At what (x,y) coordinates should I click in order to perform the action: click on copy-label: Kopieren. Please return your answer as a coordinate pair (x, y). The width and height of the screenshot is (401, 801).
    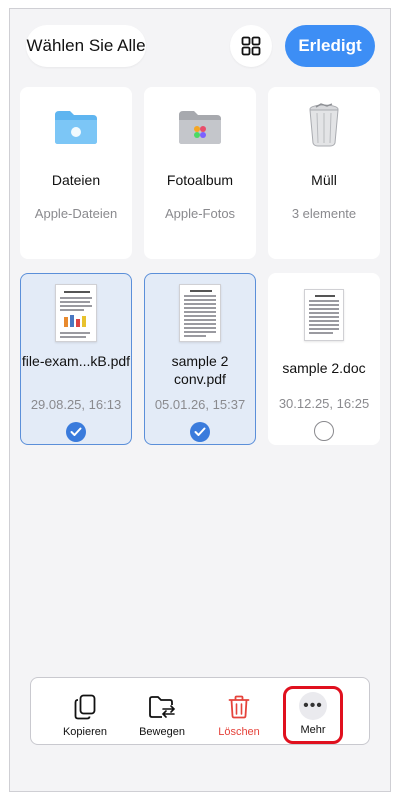
    Looking at the image, I should click on (85, 732).